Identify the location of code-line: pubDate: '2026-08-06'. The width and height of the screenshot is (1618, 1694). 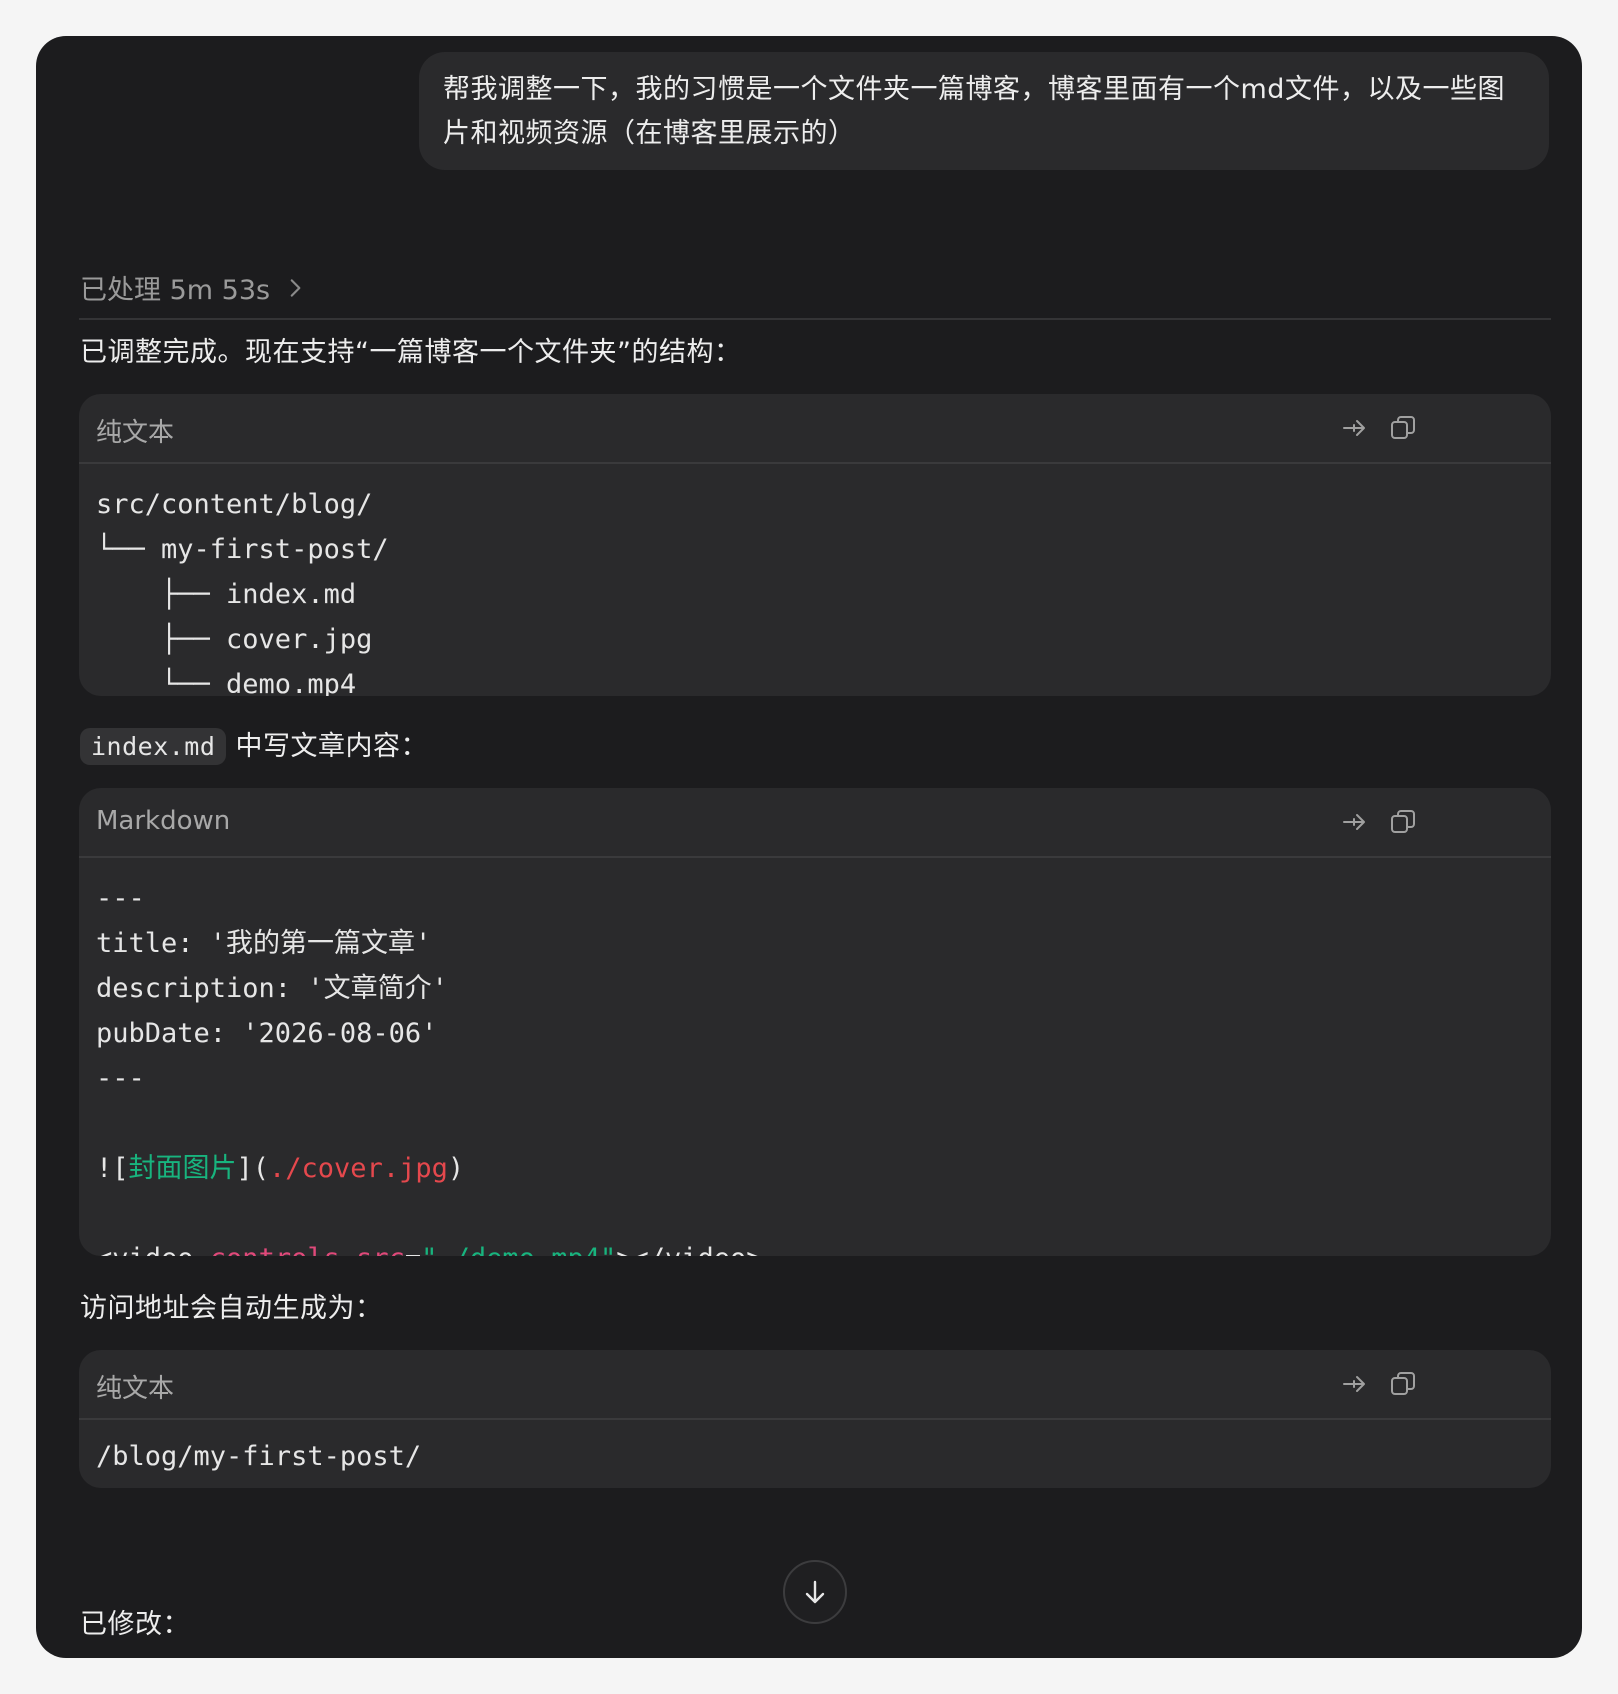
(267, 1033).